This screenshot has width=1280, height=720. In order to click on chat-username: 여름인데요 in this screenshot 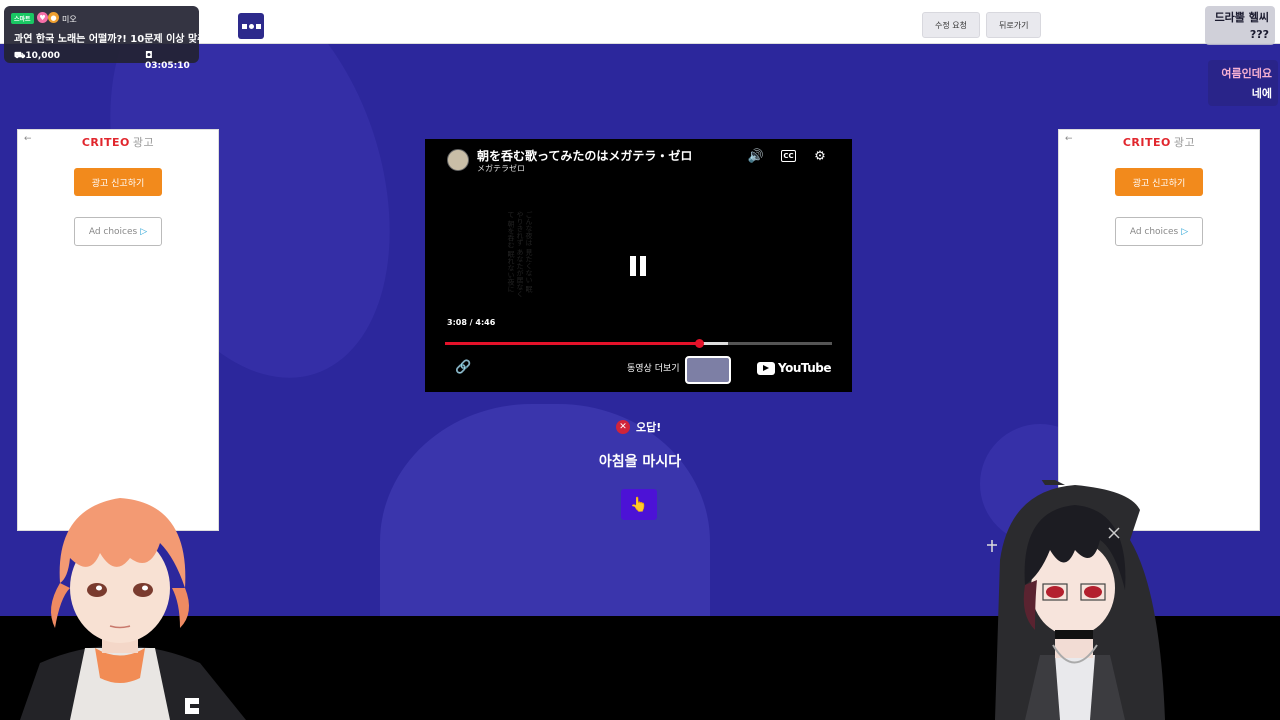, I will do `click(1246, 73)`.